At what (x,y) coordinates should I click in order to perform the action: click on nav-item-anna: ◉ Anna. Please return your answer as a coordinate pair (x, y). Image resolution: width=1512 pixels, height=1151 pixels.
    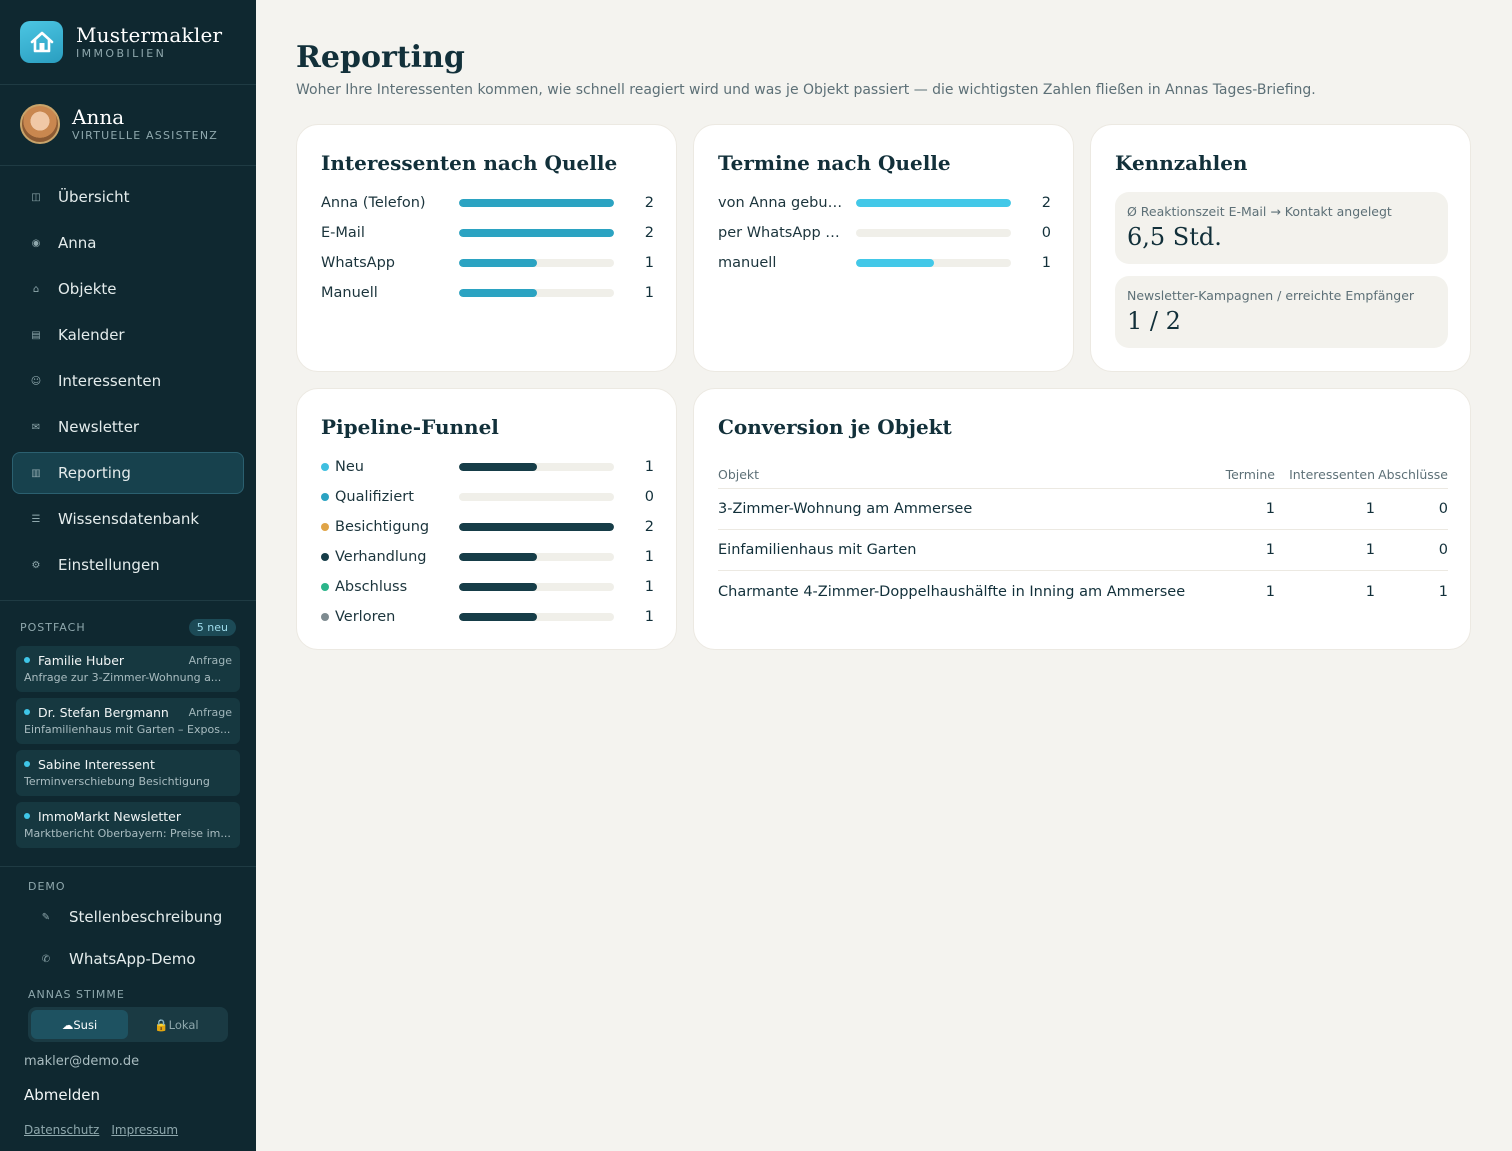
    Looking at the image, I should click on (128, 243).